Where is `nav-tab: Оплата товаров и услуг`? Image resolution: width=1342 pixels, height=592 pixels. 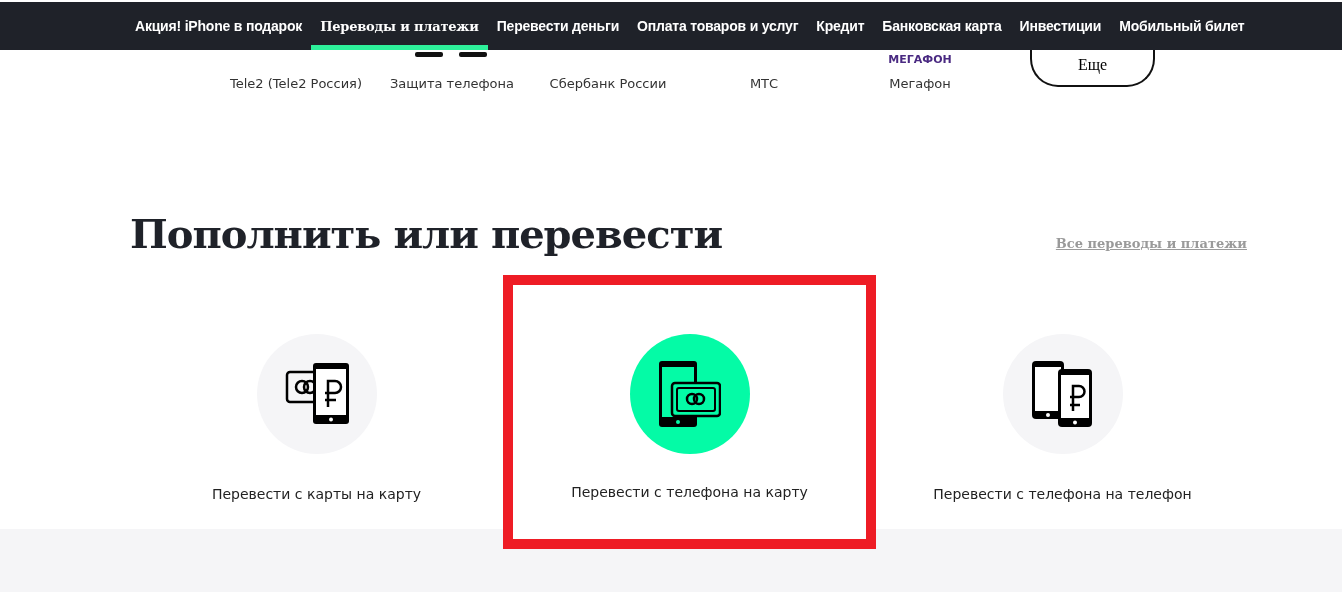 nav-tab: Оплата товаров и услуг is located at coordinates (718, 26).